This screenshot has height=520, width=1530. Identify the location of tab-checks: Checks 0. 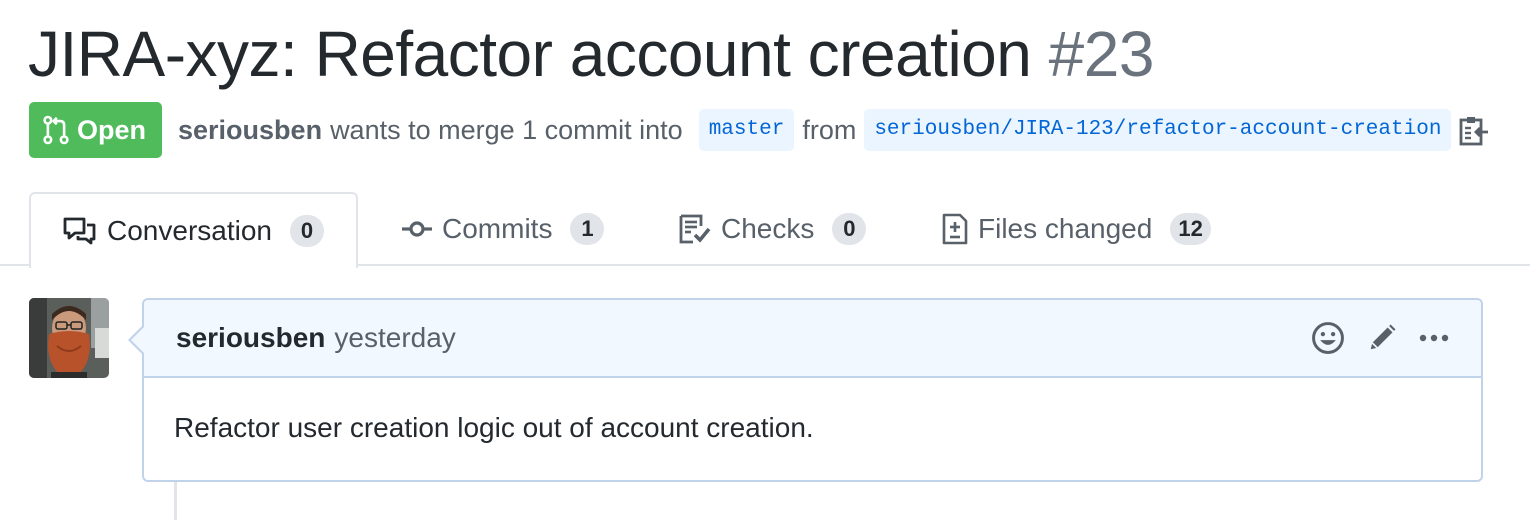
(773, 229).